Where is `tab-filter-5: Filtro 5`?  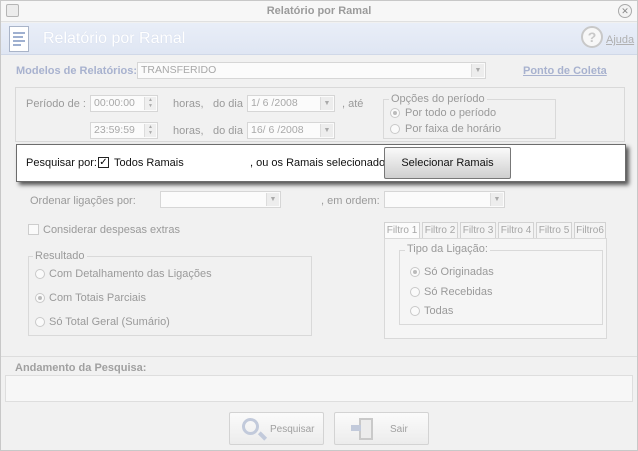
tab-filter-5: Filtro 5 is located at coordinates (554, 230).